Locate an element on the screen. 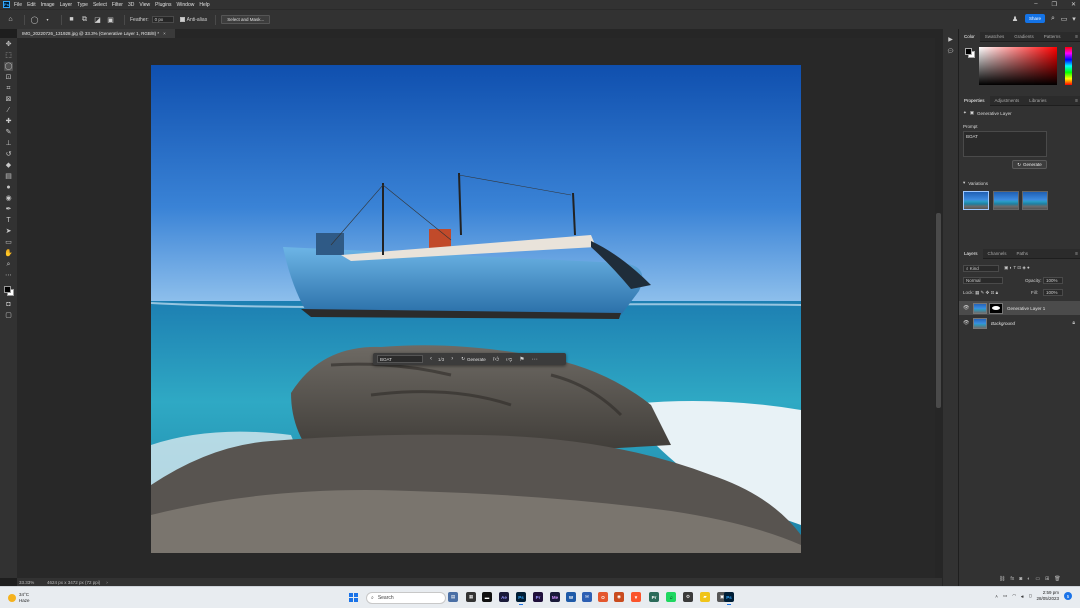 This screenshot has height=608, width=1080. thumbs-up-icon: 👍︎ is located at coordinates (496, 359).